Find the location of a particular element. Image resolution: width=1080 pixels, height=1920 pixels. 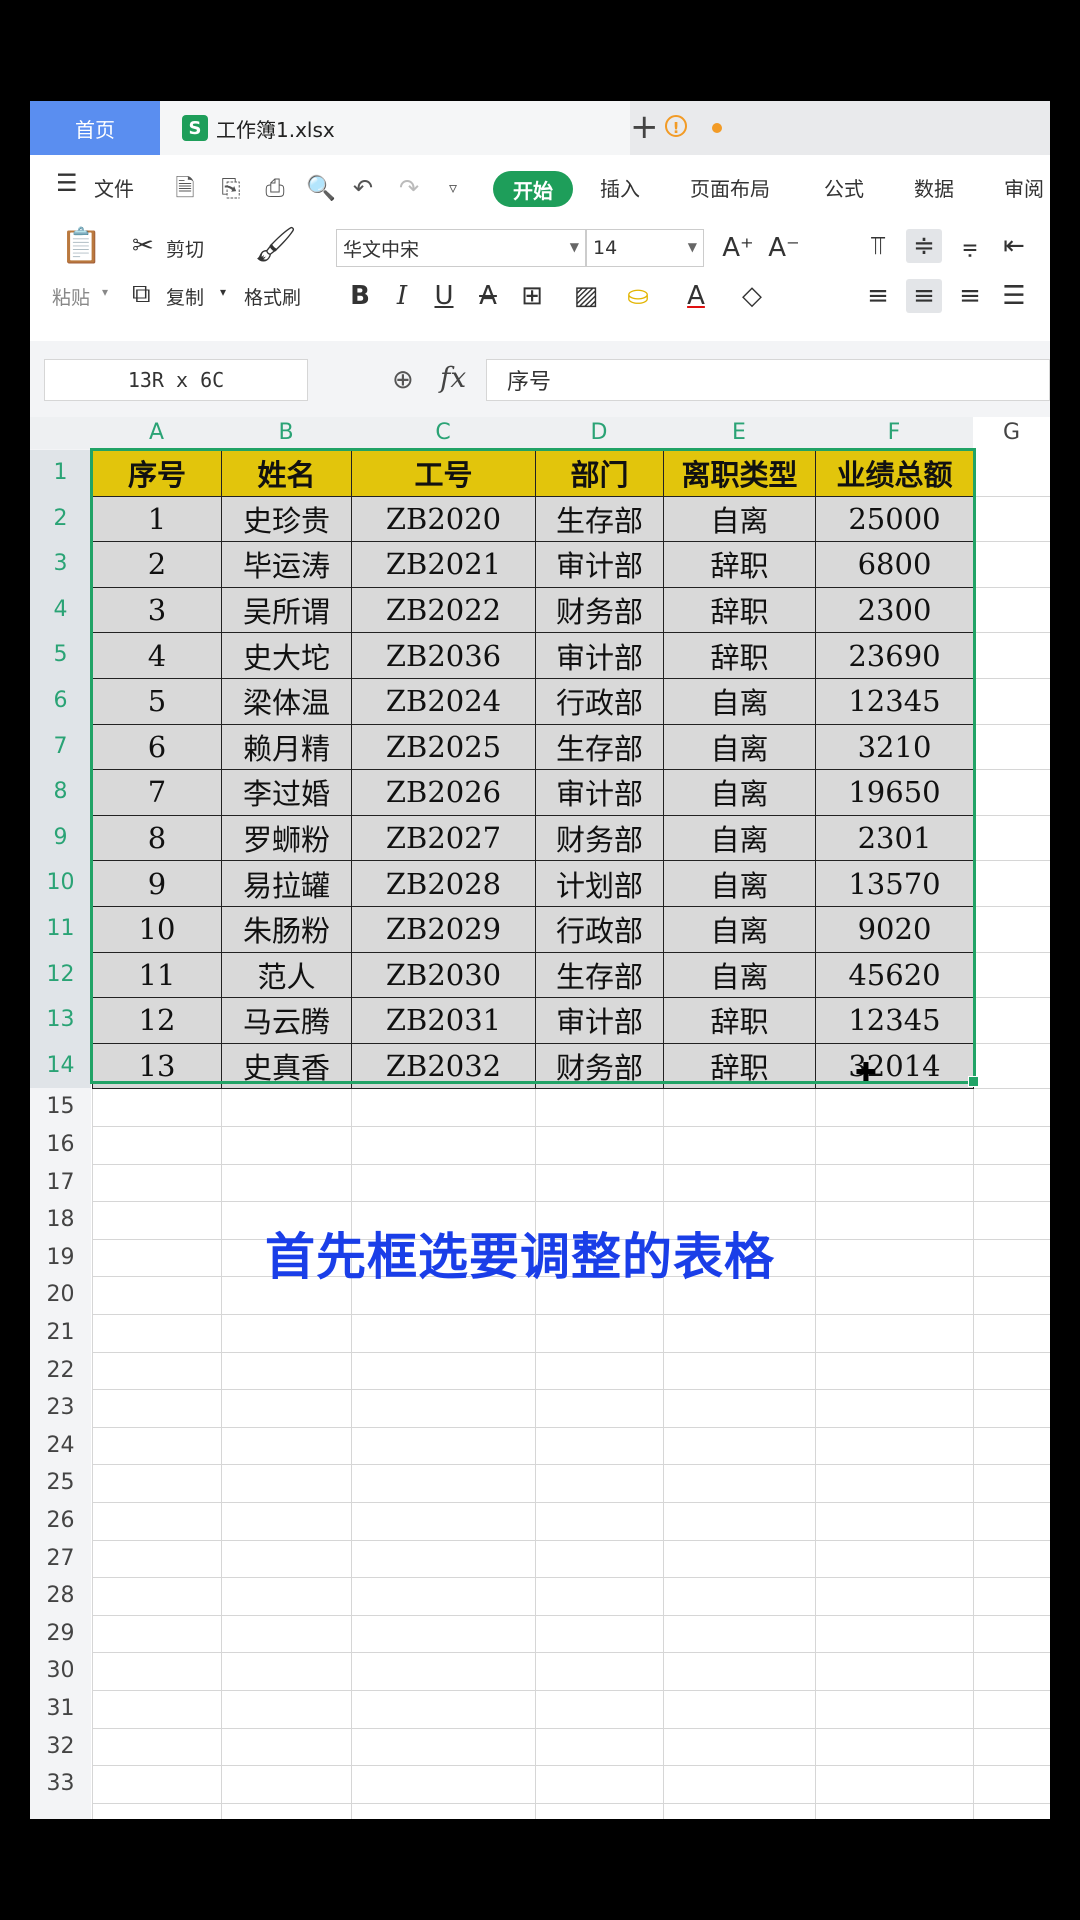

row-header: 5 is located at coordinates (60, 655).